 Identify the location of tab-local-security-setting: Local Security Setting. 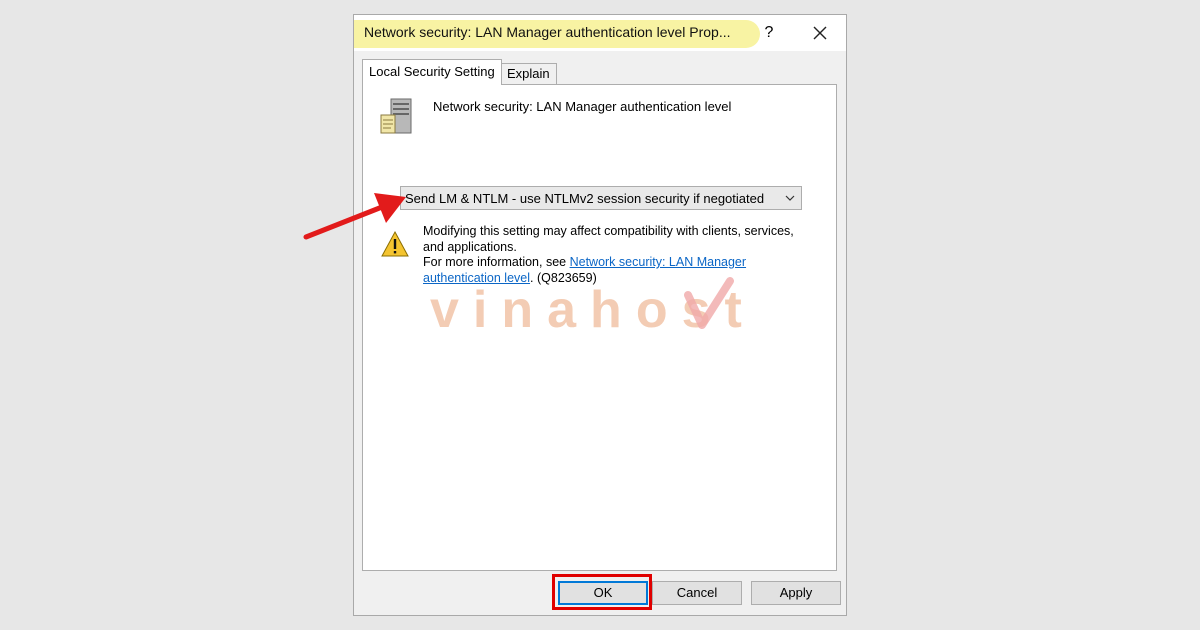
(432, 72).